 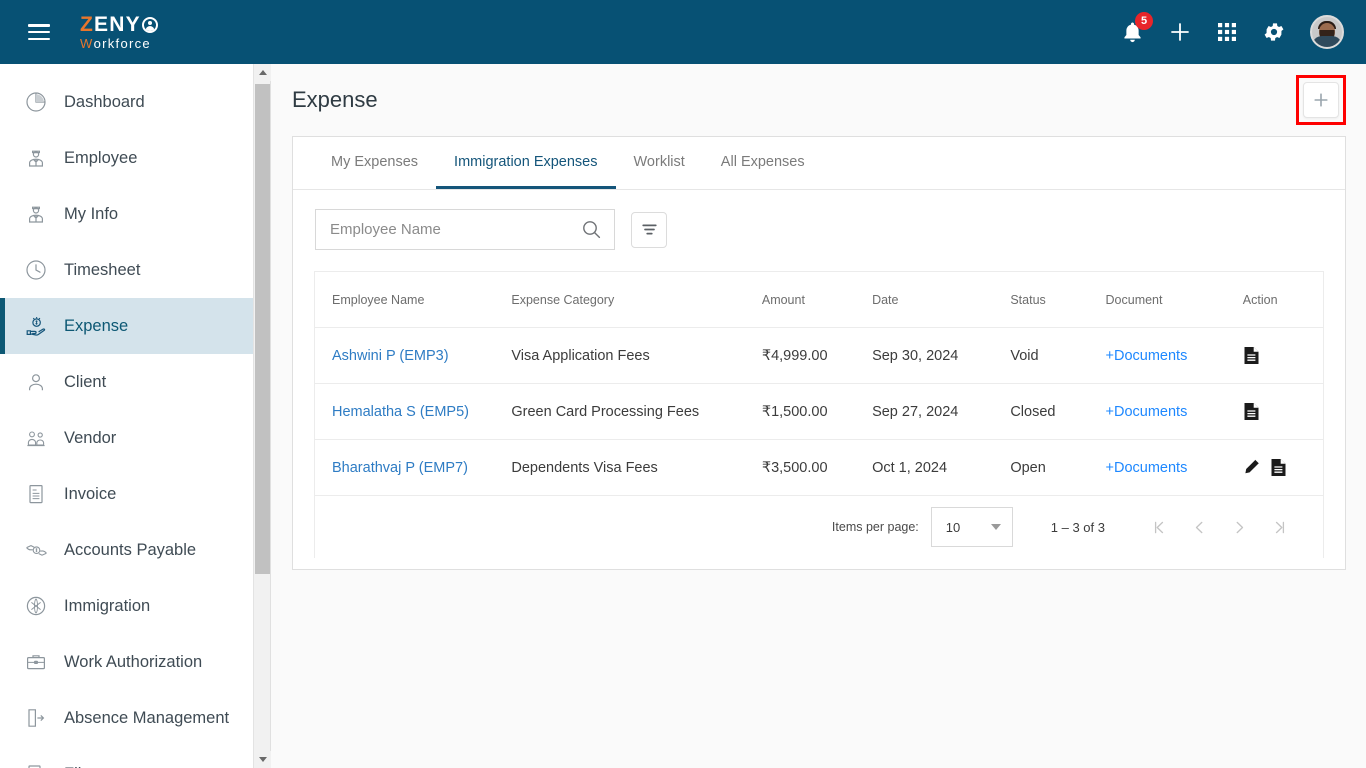 I want to click on items-per-page-label: Items per page:, so click(x=875, y=527).